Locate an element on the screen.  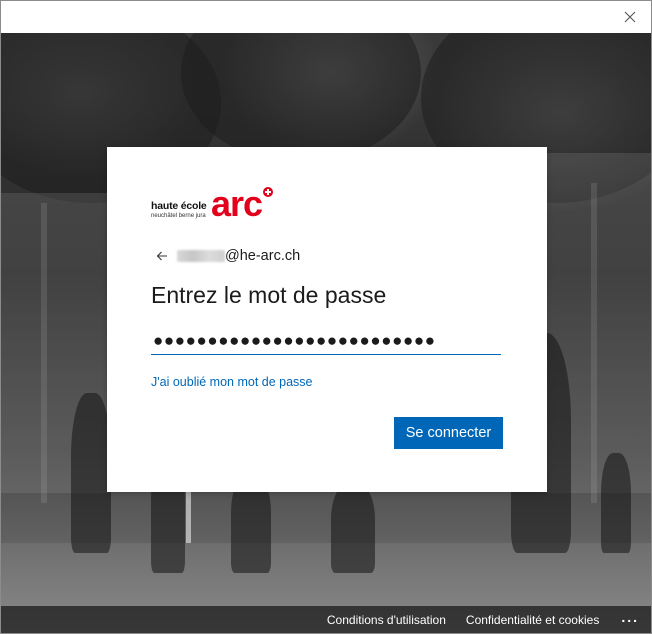
back-button is located at coordinates (162, 256).